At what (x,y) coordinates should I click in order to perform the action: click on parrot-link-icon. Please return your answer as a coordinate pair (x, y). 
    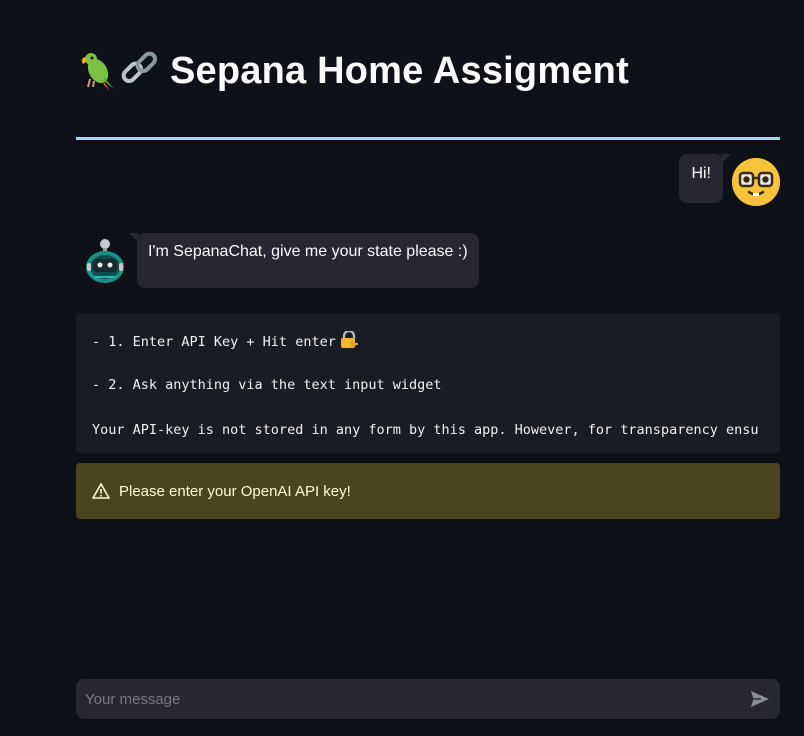
    Looking at the image, I should click on (119, 71).